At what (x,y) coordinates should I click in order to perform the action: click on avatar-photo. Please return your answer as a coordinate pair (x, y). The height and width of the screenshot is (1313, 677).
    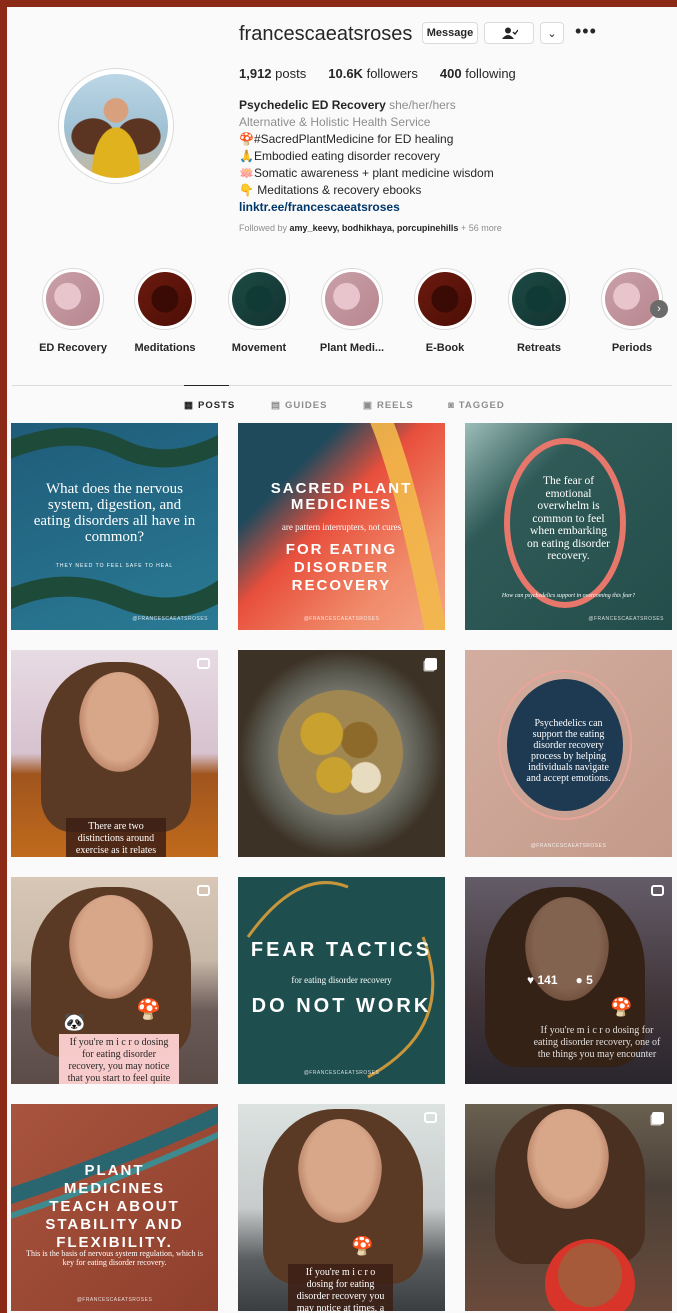
    Looking at the image, I should click on (116, 126).